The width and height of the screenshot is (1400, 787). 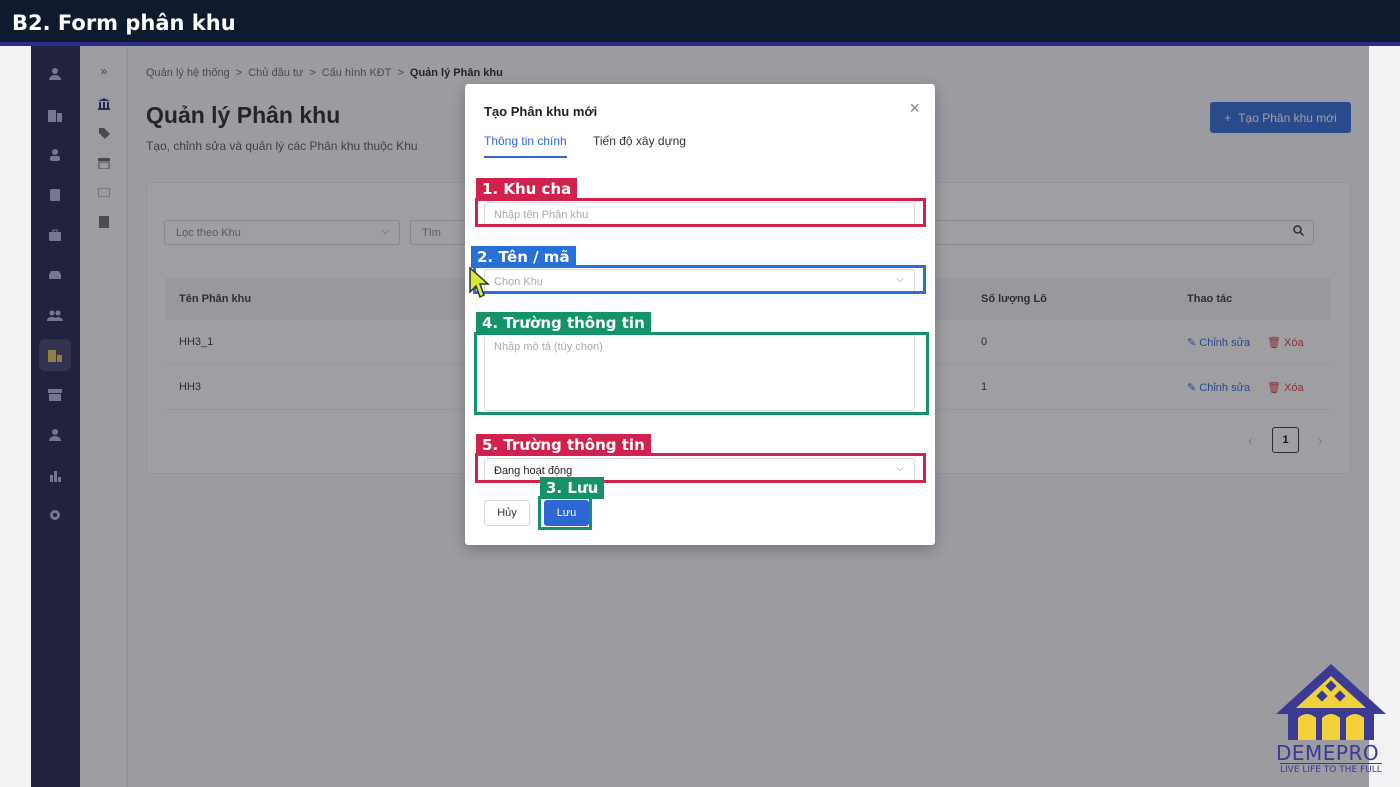 I want to click on close-icon: ×, so click(x=914, y=108).